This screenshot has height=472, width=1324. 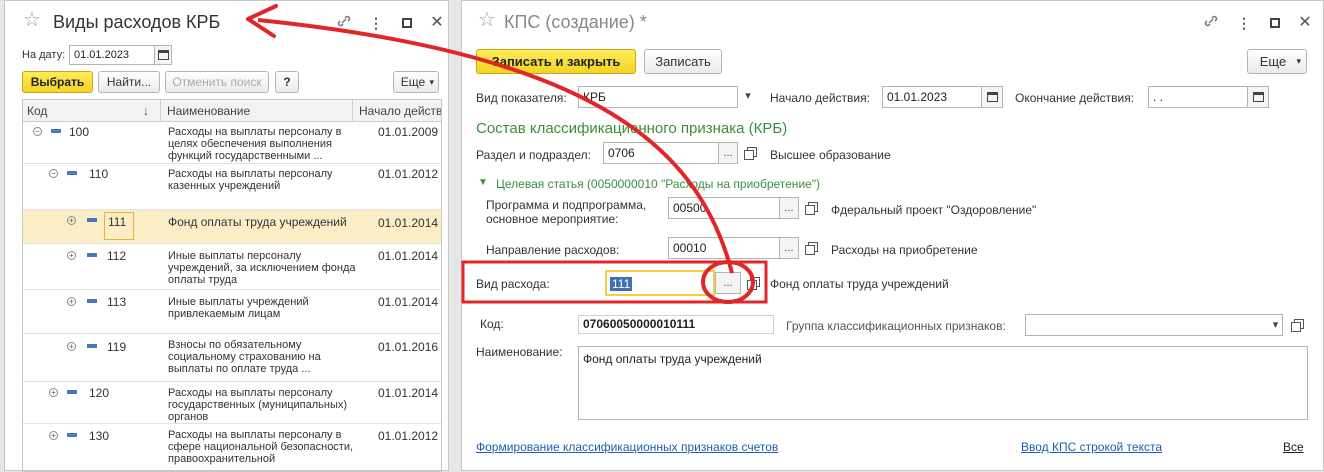 I want to click on program-field: 00500, so click(x=724, y=208).